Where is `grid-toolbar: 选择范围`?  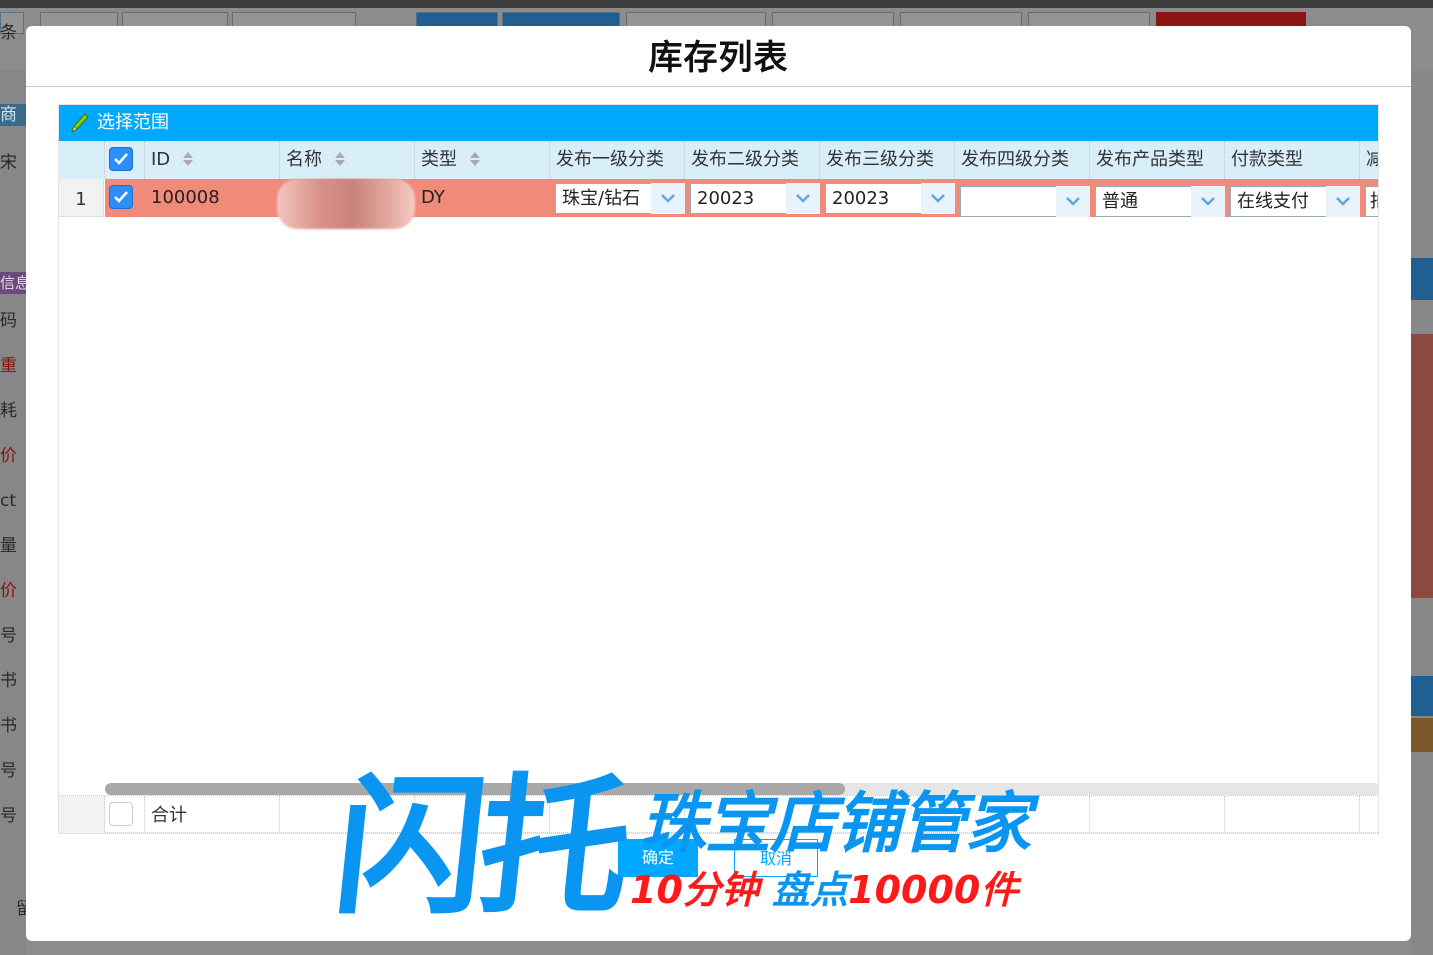 grid-toolbar: 选择范围 is located at coordinates (718, 123).